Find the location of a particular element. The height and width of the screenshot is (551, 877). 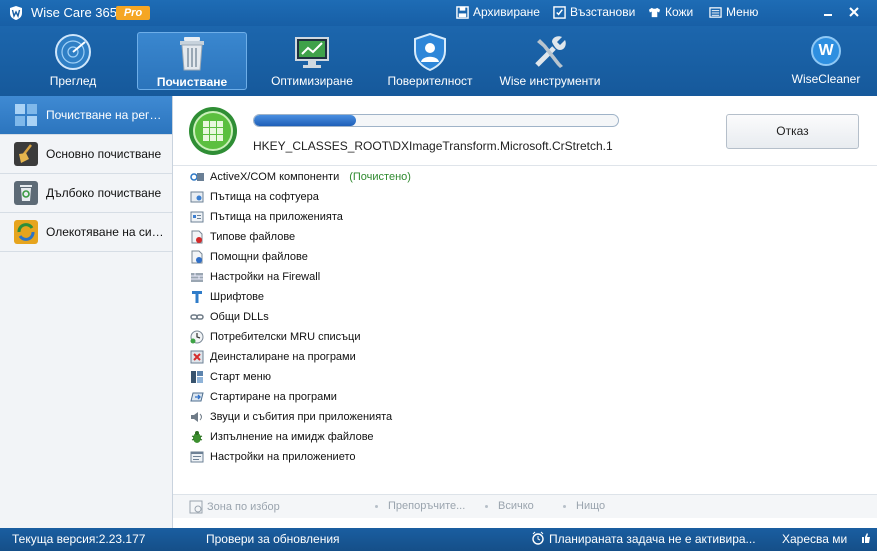

font-icon is located at coordinates (197, 297).